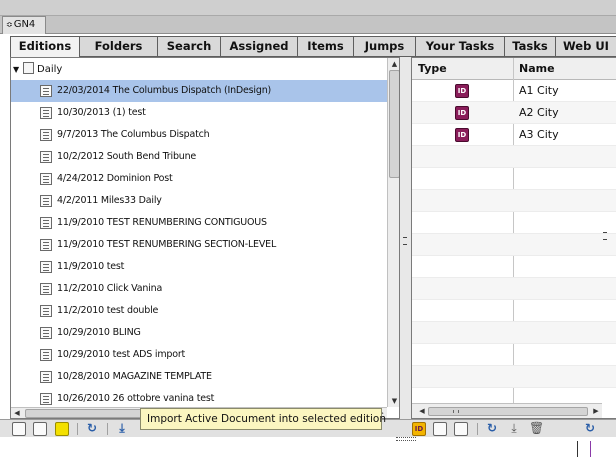 The width and height of the screenshot is (616, 457). I want to click on scroll-right-icon: ▶, so click(596, 411).